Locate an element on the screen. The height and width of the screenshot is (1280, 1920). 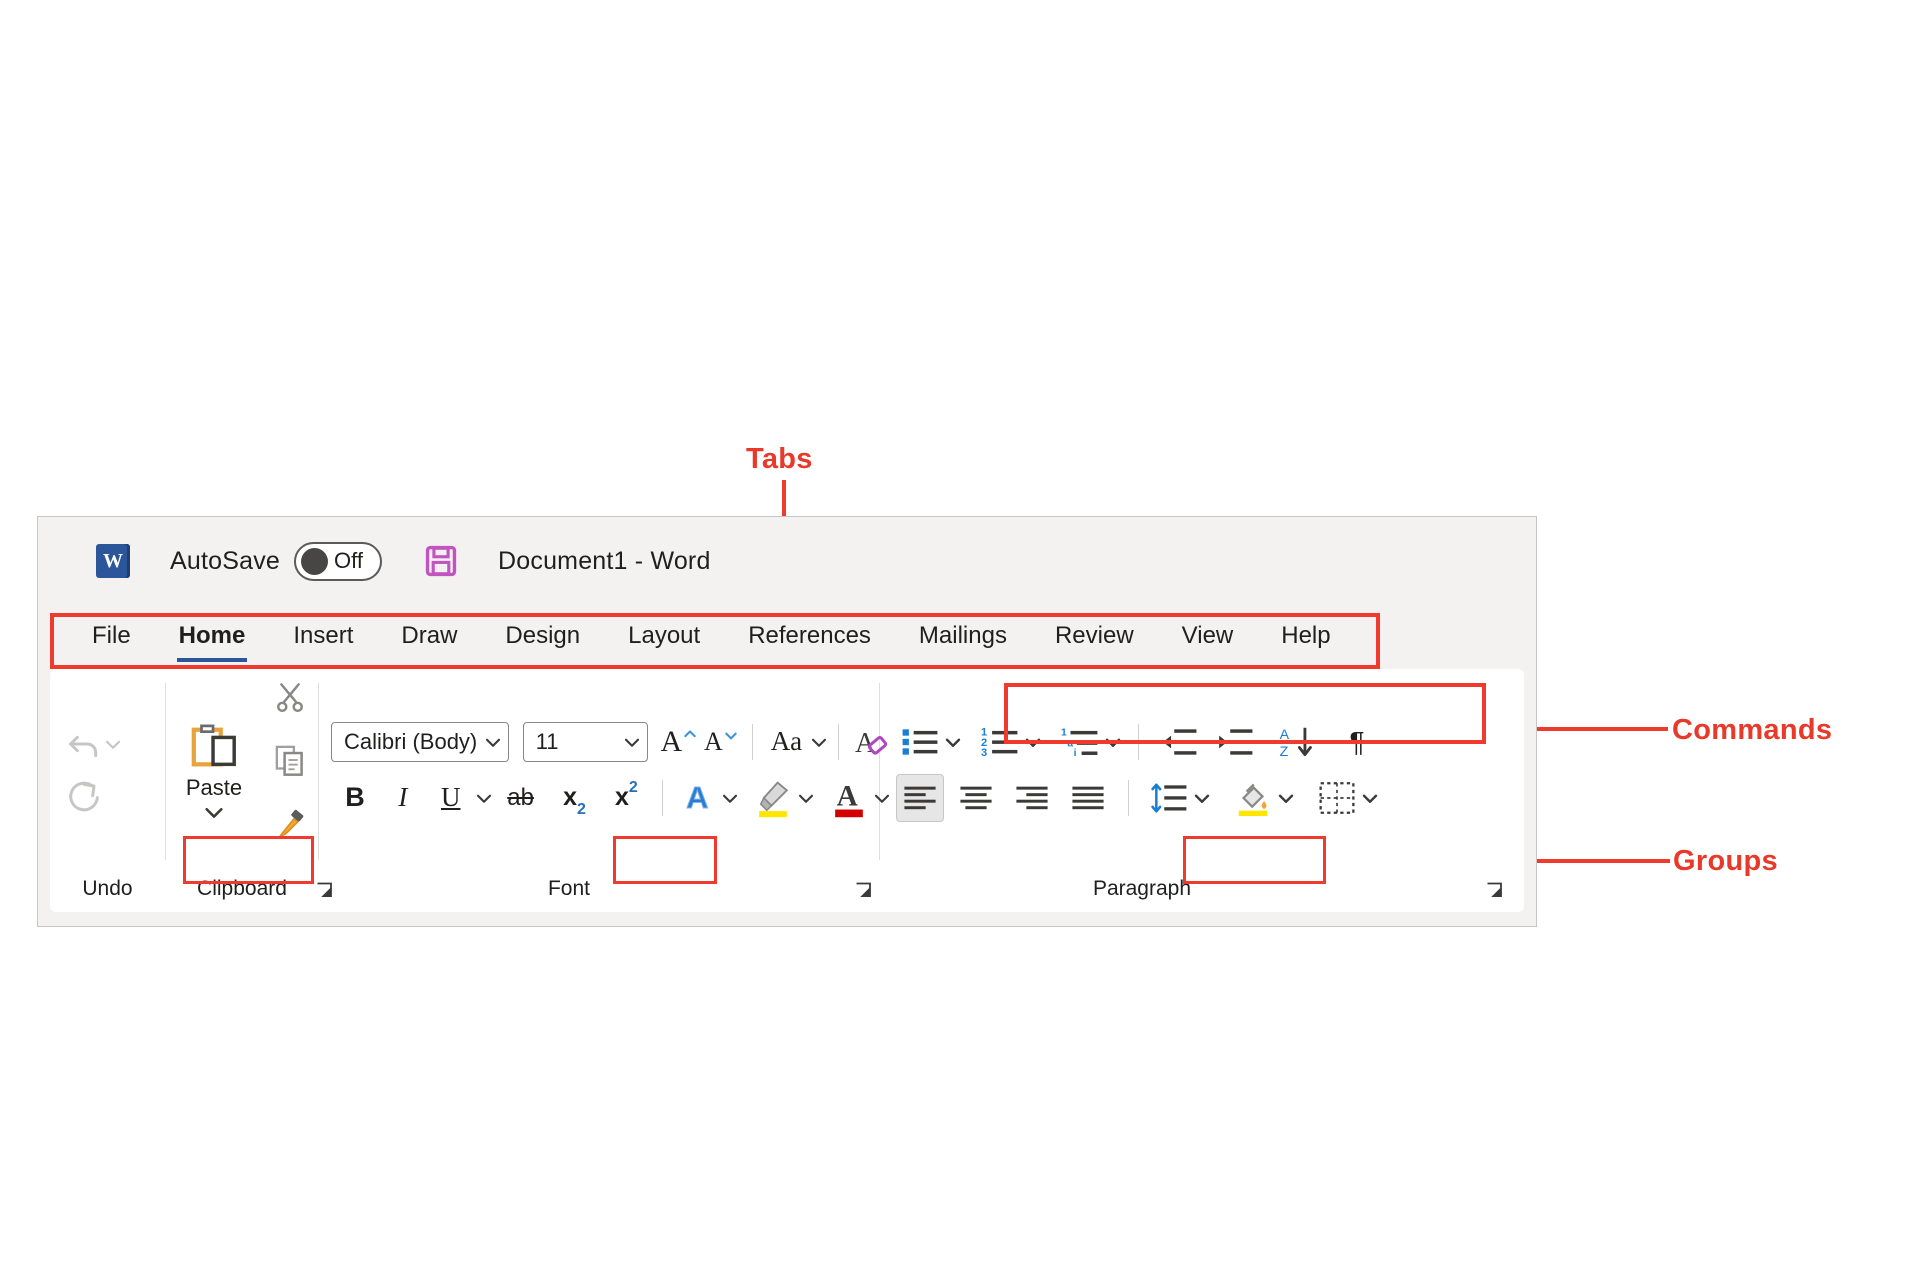
superscript-index: 2 is located at coordinates (633, 787).